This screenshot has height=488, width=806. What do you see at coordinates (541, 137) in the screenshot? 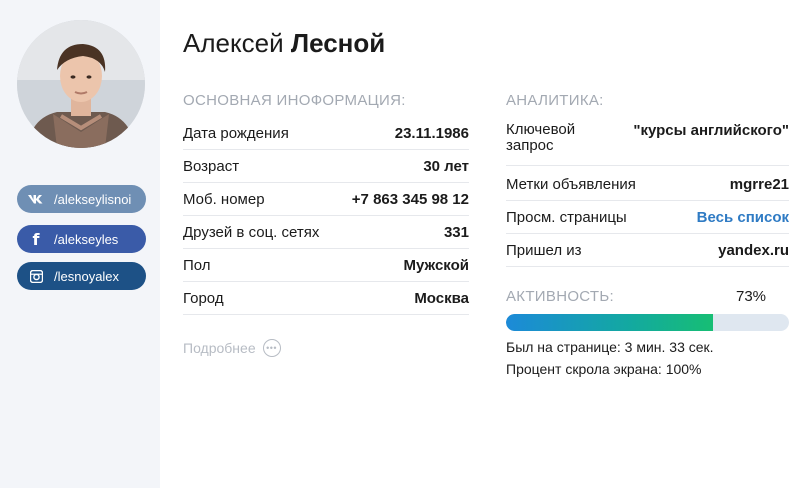
I see `analytics-label: Ключевой запрос` at bounding box center [541, 137].